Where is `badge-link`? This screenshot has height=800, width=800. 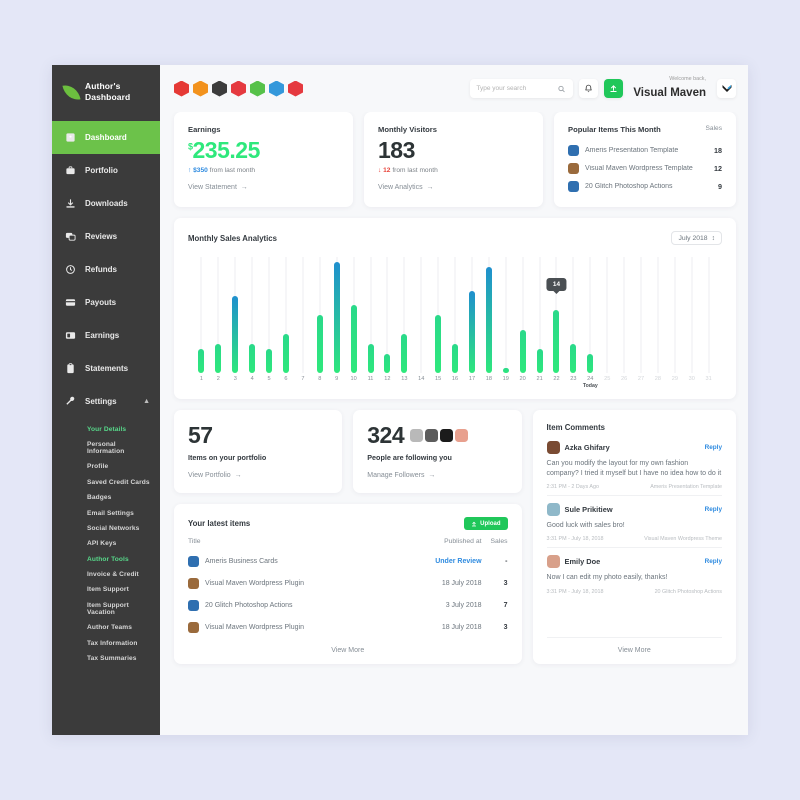
badge-link is located at coordinates (219, 88).